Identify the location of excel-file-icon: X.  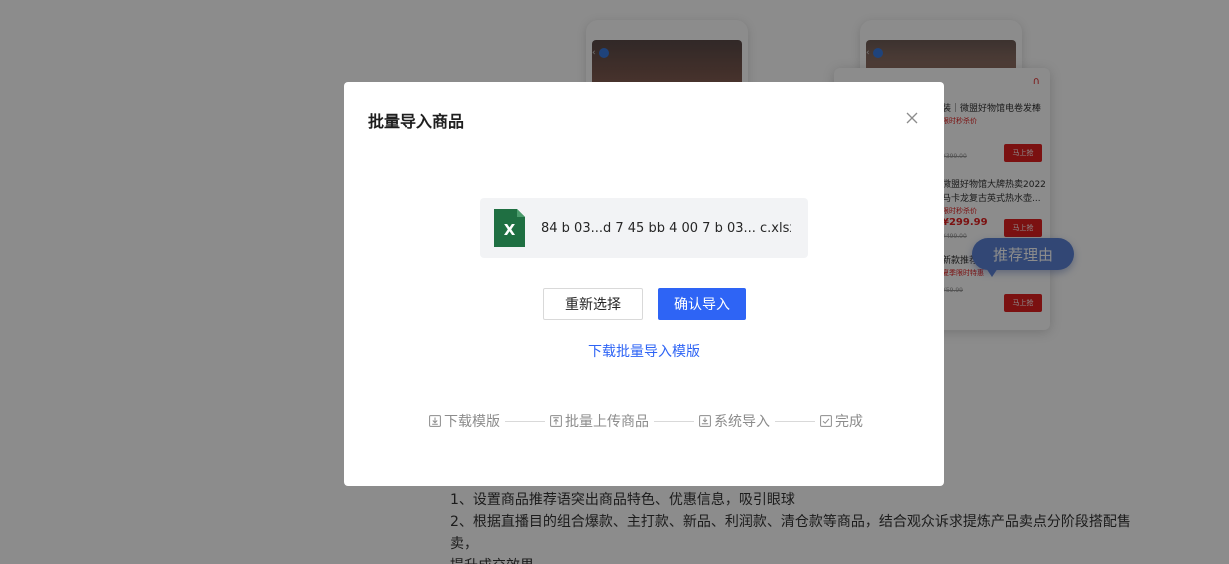
(509, 228).